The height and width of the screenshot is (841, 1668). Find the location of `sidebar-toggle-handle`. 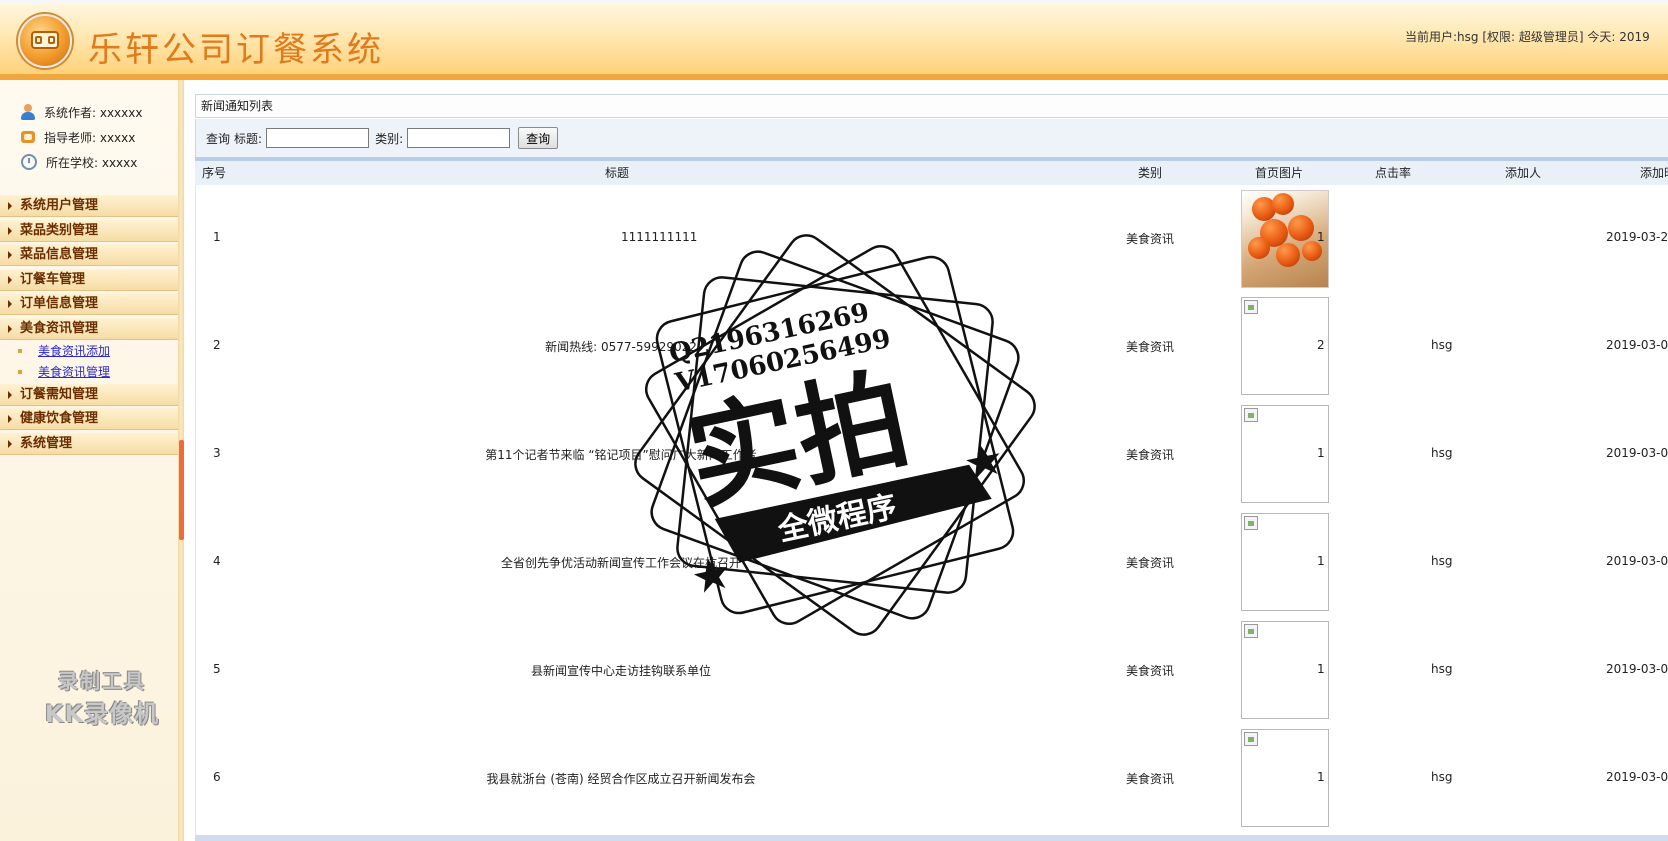

sidebar-toggle-handle is located at coordinates (181, 490).